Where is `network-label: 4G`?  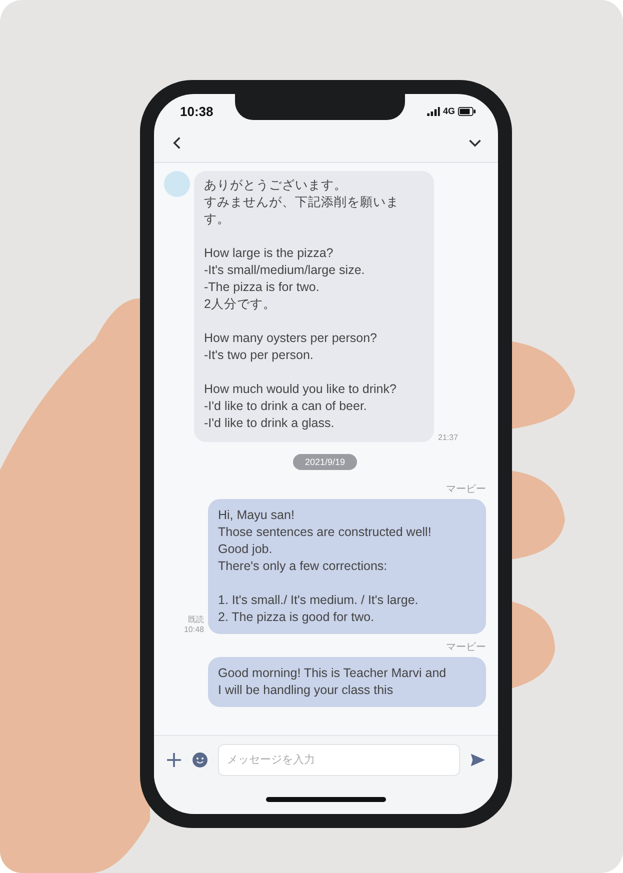 network-label: 4G is located at coordinates (448, 111).